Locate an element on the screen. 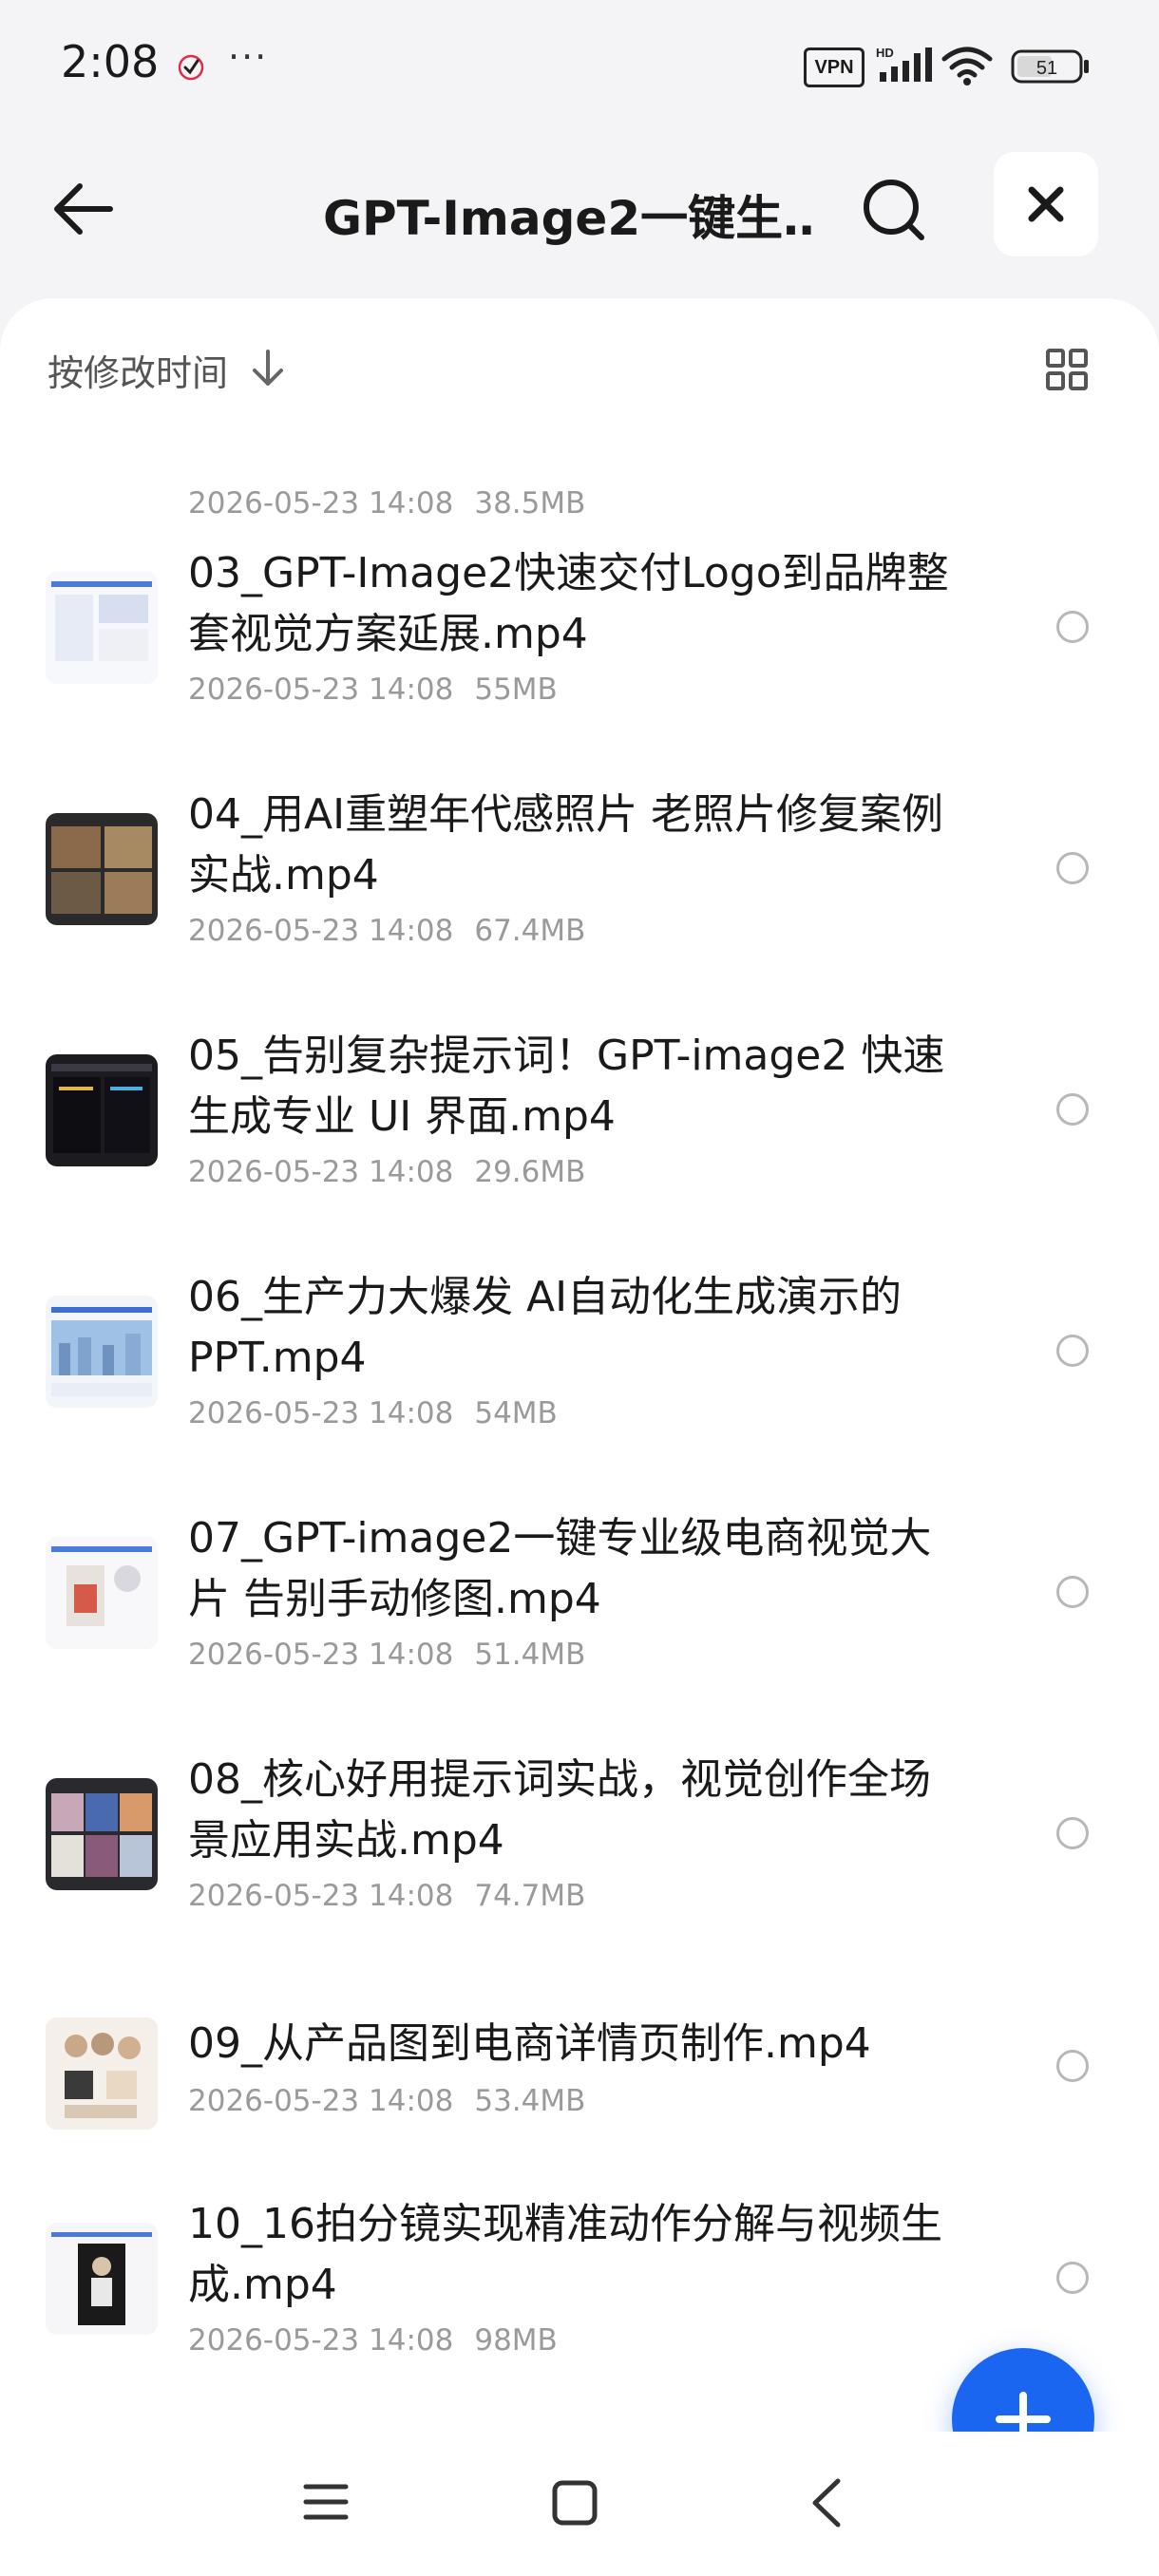  wifi-icon is located at coordinates (967, 66).